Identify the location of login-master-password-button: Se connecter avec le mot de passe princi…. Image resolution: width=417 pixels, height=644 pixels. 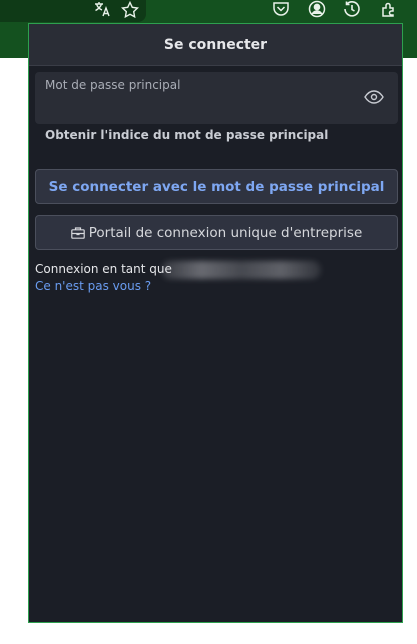
(216, 186).